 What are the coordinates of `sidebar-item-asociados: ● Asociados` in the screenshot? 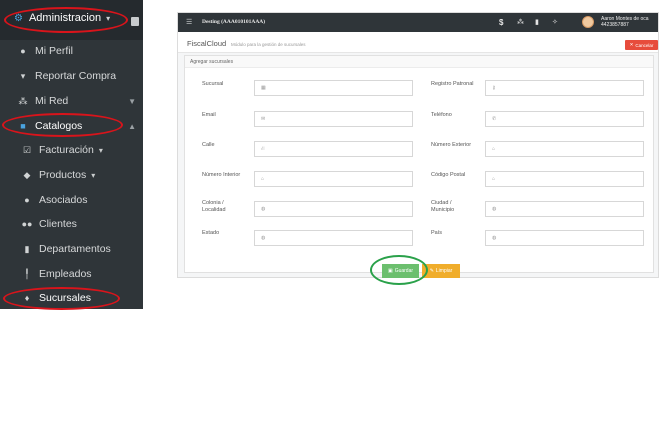 It's located at (71, 200).